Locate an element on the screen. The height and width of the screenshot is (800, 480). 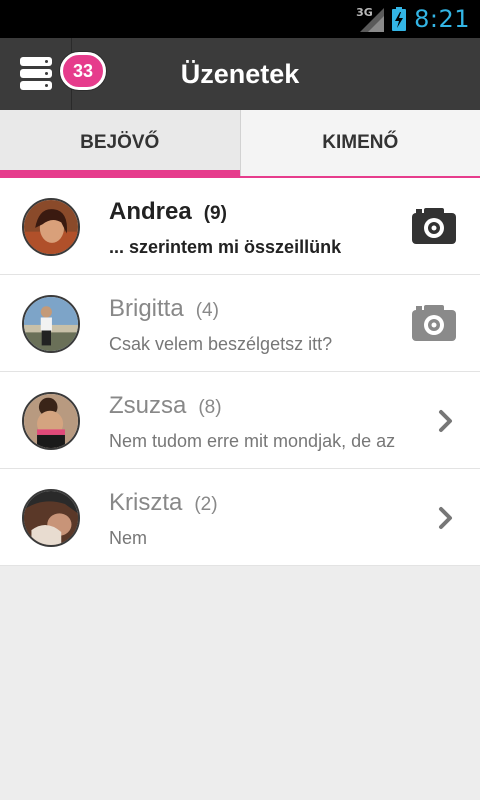
name-line: Brigitta (4) is located at coordinates (164, 309).